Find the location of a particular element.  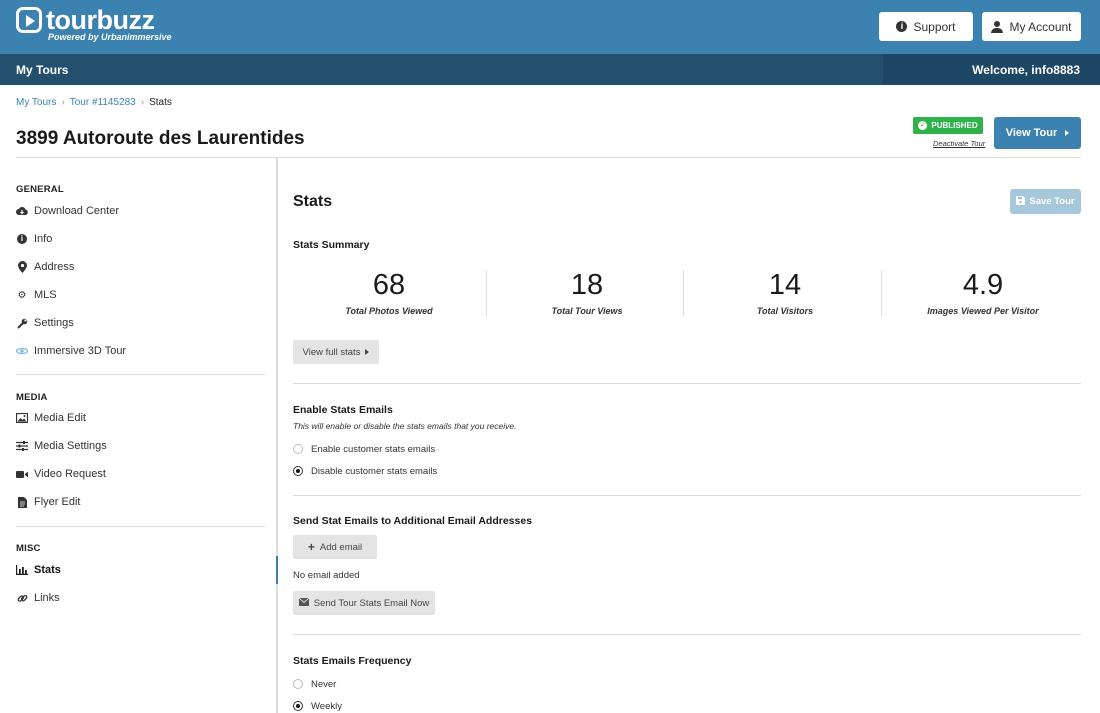

support-button: i Support is located at coordinates (926, 26).